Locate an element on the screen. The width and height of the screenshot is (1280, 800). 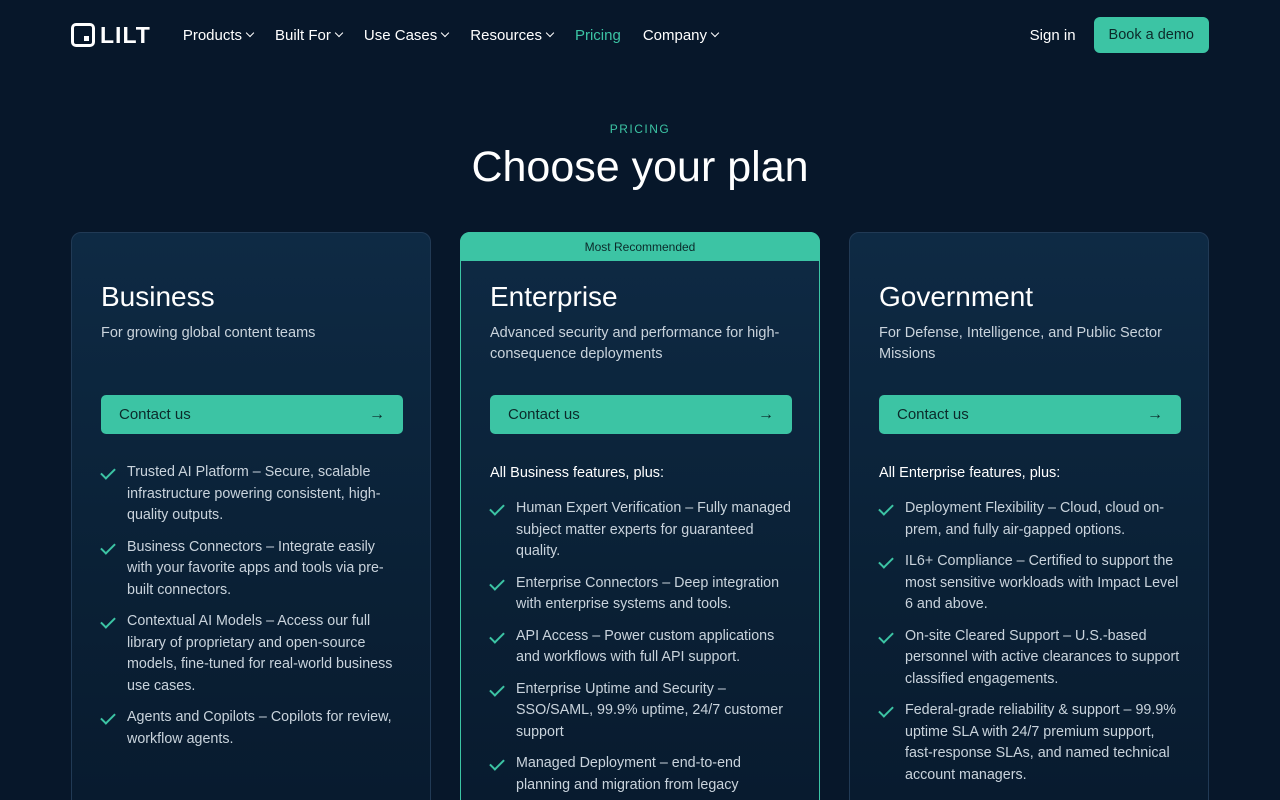
plan-name: Enterprise is located at coordinates (554, 296).